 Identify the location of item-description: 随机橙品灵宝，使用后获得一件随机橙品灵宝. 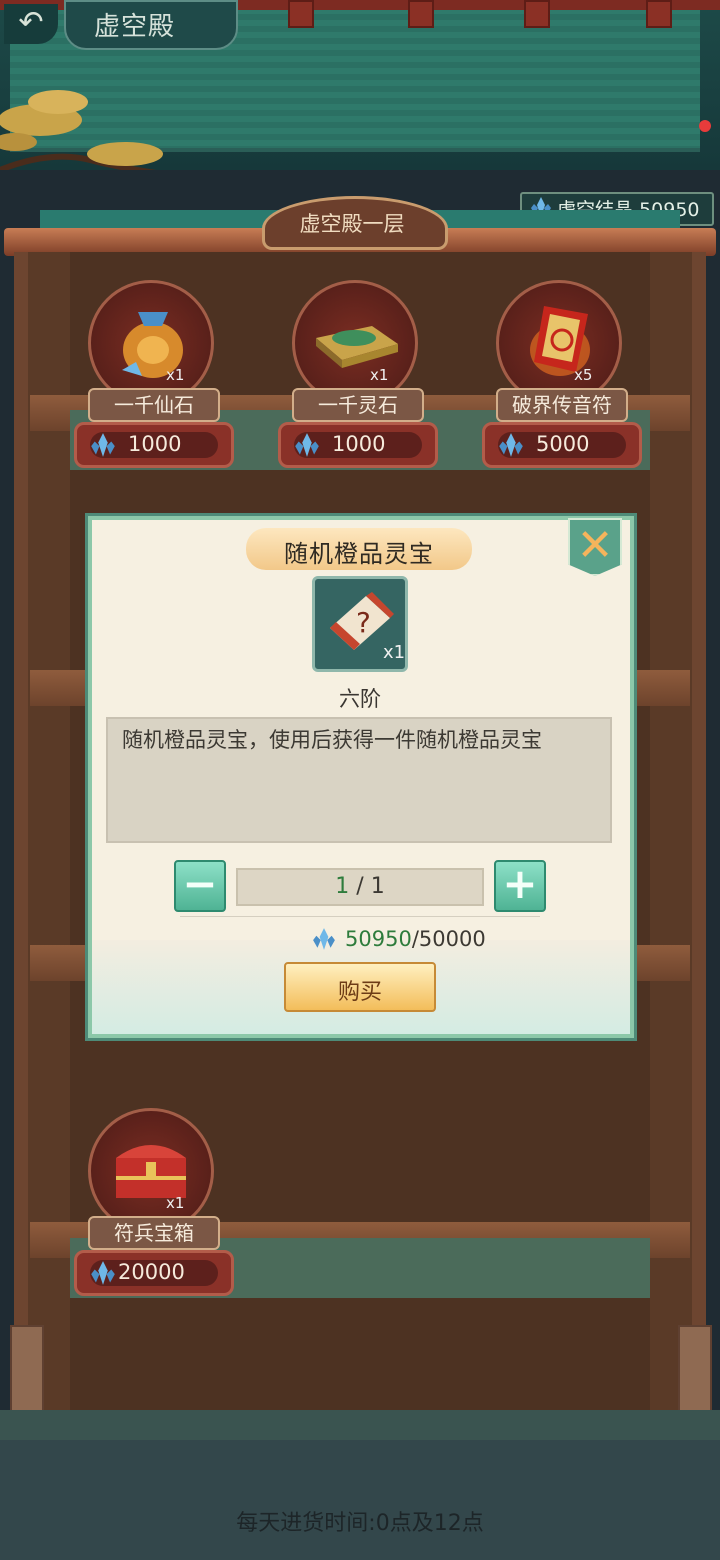
(332, 740).